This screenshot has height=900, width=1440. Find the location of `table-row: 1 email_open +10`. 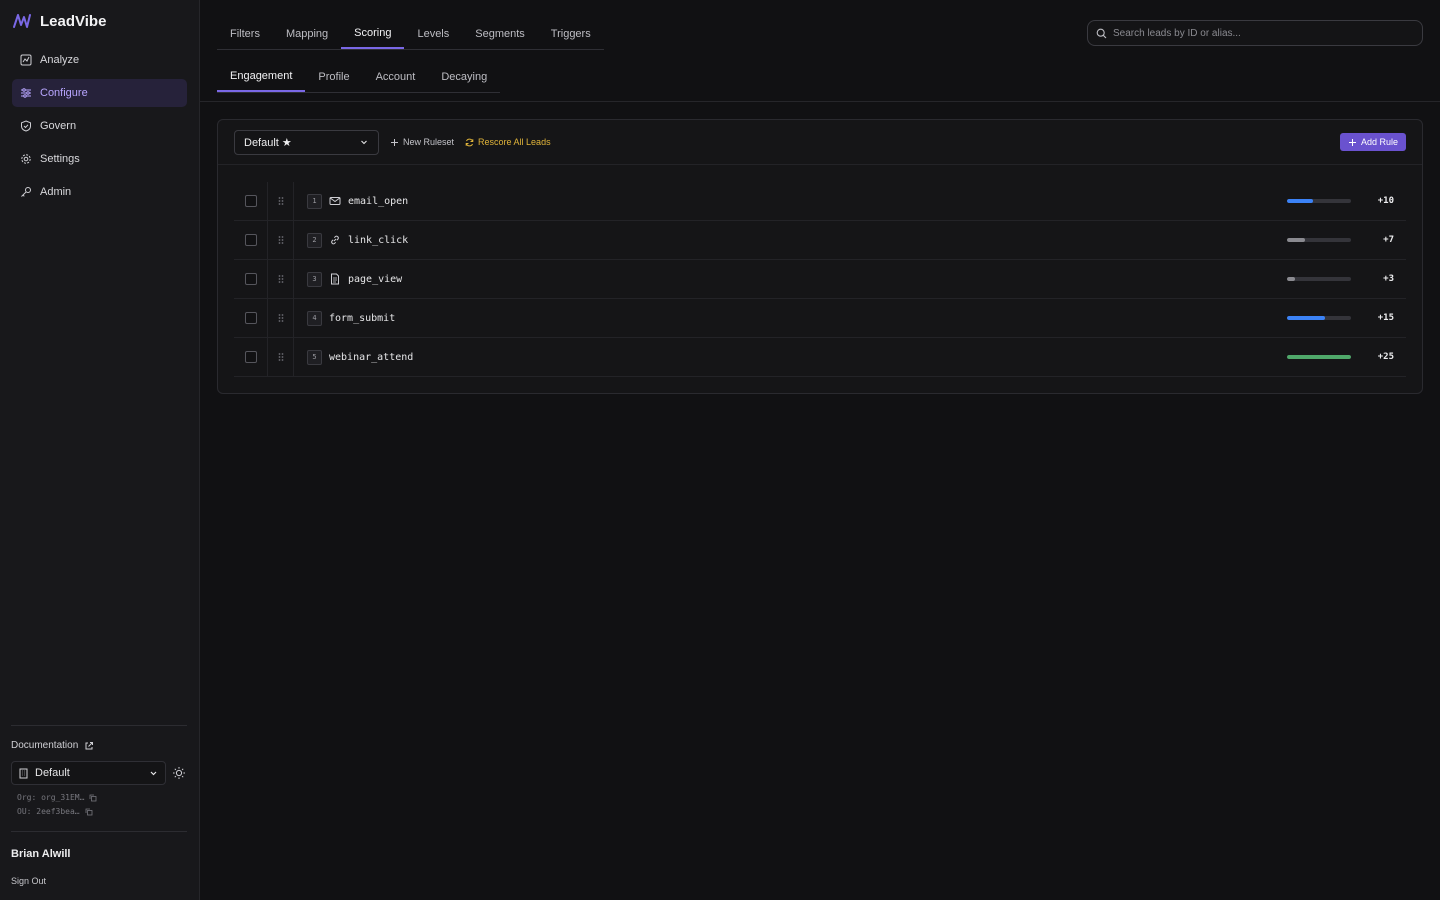

table-row: 1 email_open +10 is located at coordinates (820, 201).